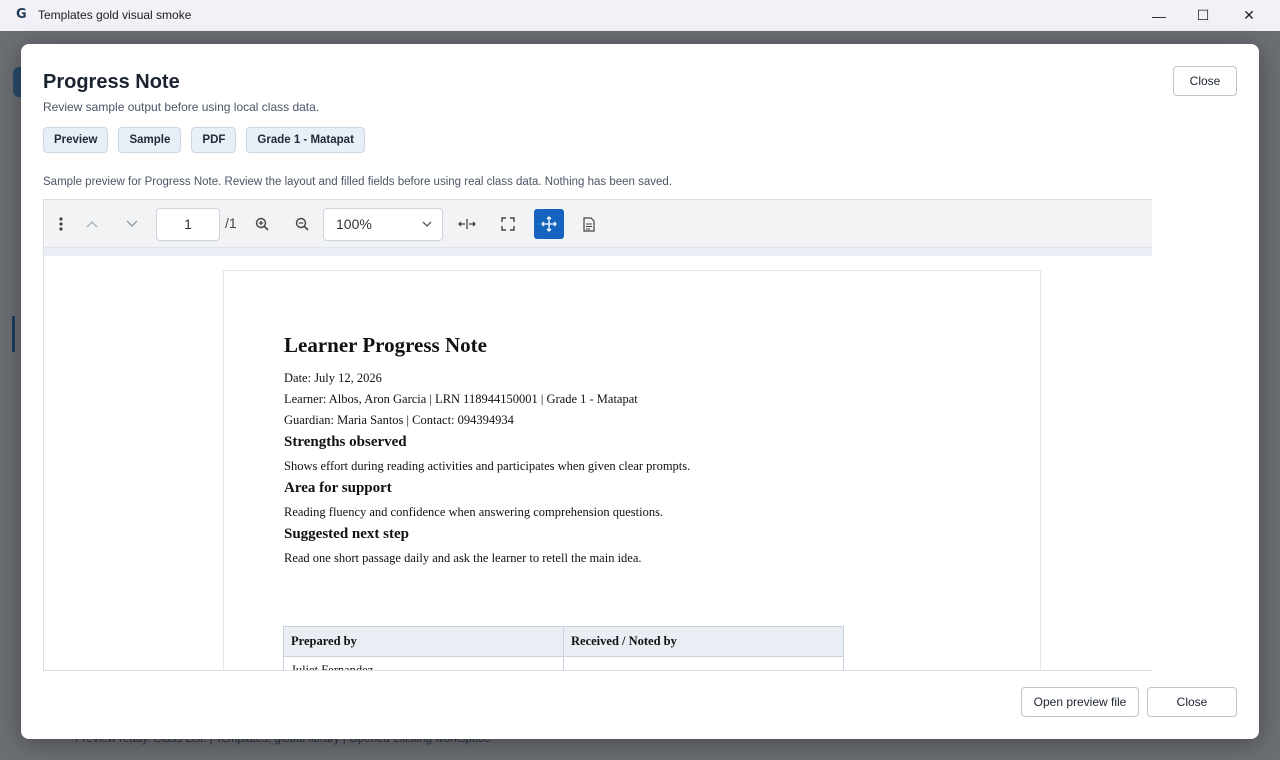 The image size is (1280, 760). What do you see at coordinates (61, 224) in the screenshot?
I see `more-vertical-icon` at bounding box center [61, 224].